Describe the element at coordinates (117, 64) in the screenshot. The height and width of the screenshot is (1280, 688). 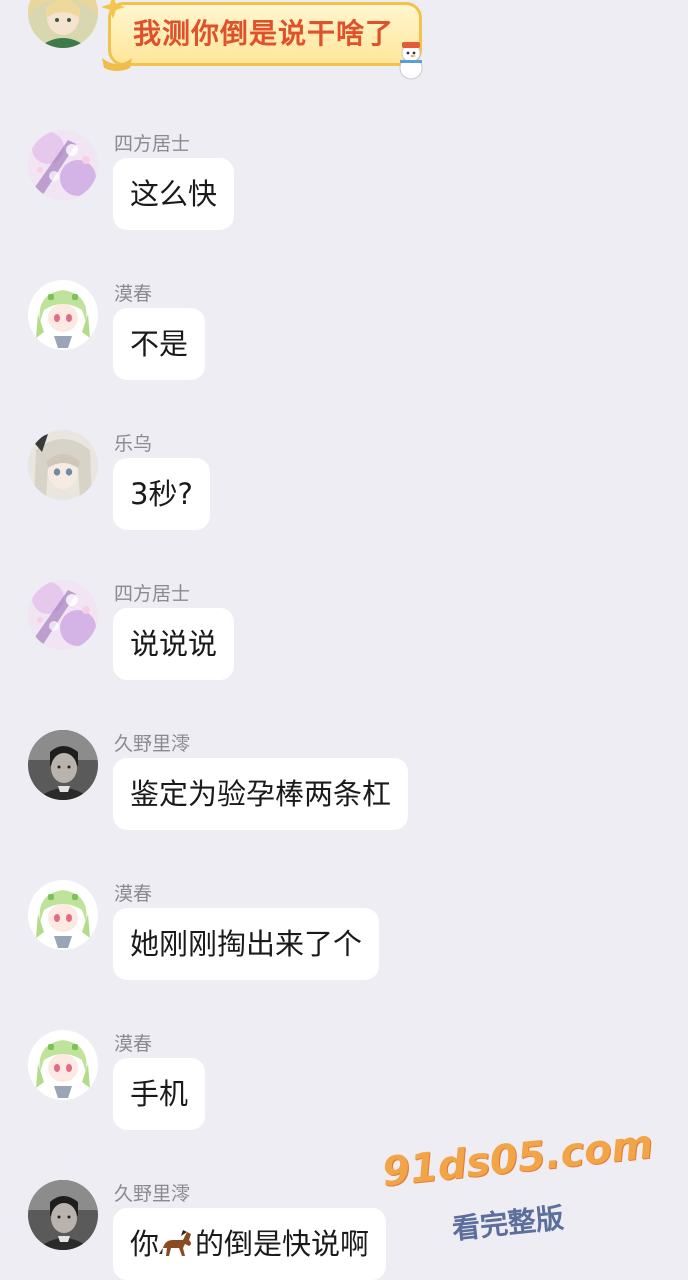
I see `gold-ribbon-icon` at that location.